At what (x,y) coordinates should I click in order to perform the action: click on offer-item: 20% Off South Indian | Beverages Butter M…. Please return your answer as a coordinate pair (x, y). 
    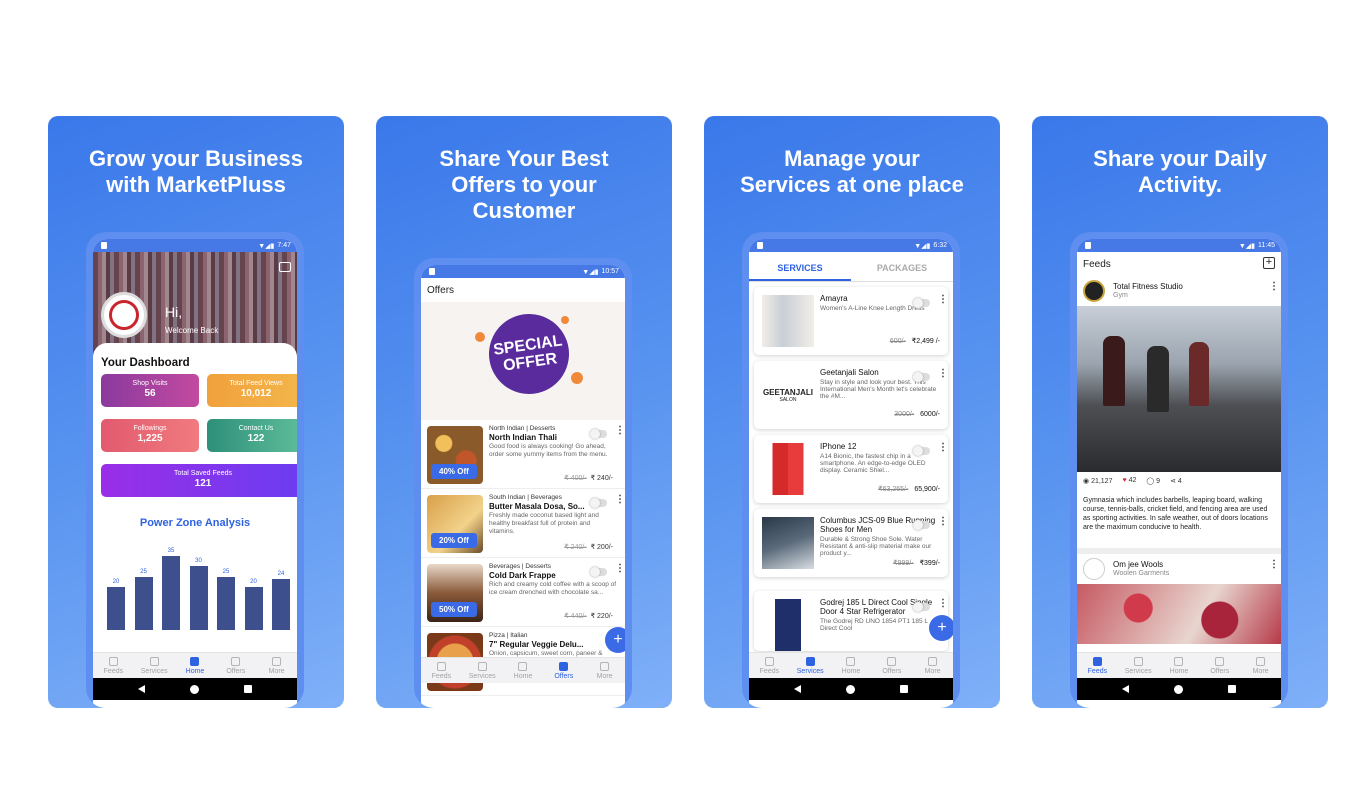
    Looking at the image, I should click on (523, 523).